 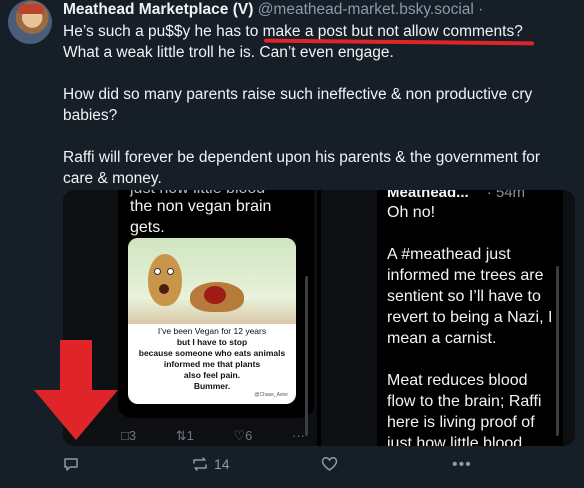 I want to click on cut-potato, so click(x=217, y=297).